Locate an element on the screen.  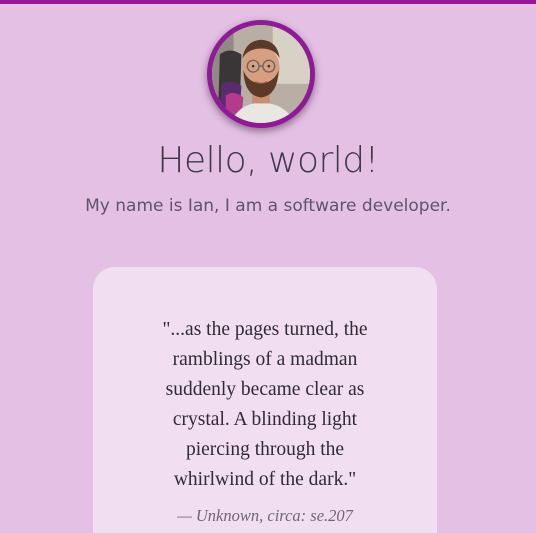
top-accent-bar is located at coordinates (268, 2).